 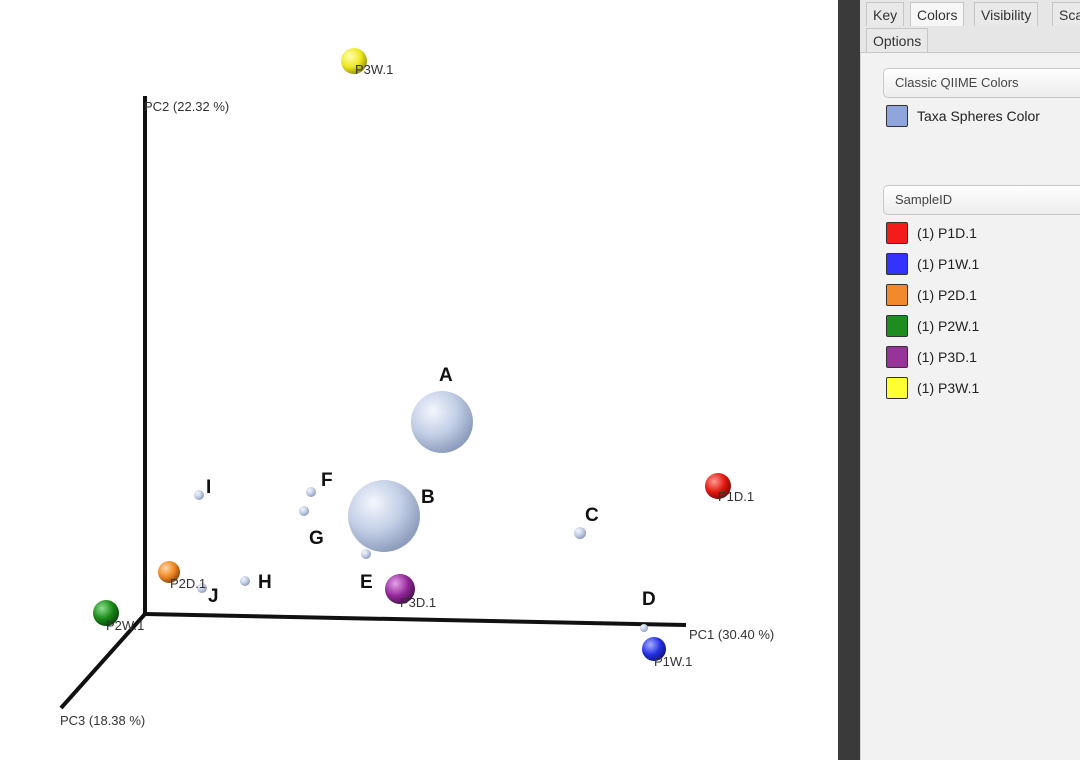 I want to click on taxa-label-A: A, so click(x=446, y=375).